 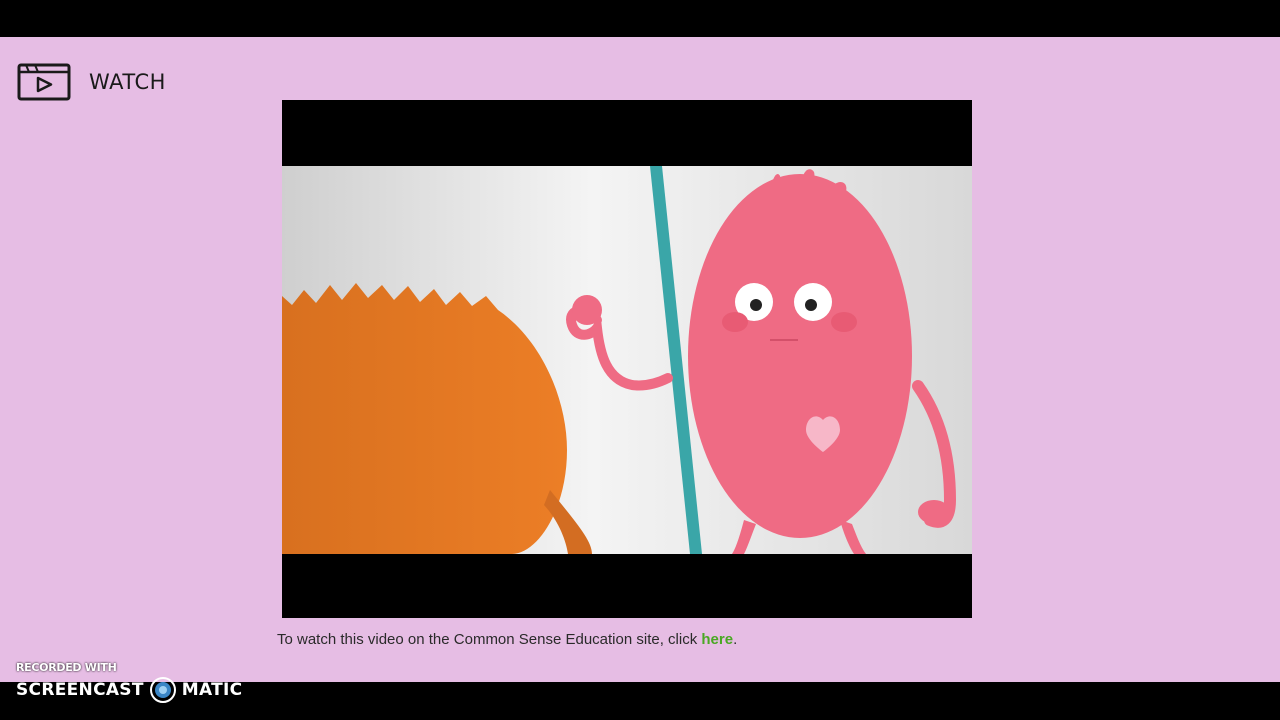 I want to click on top-letterbox, so click(x=640, y=18).